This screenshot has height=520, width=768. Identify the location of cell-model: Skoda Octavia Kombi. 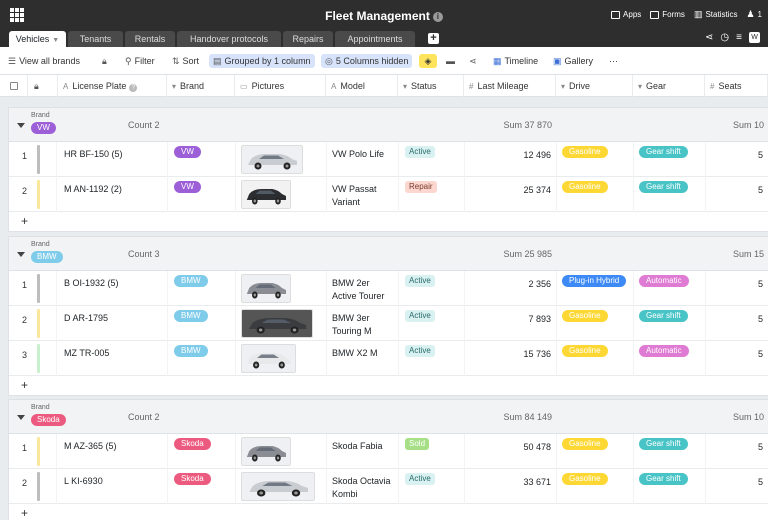
(363, 486).